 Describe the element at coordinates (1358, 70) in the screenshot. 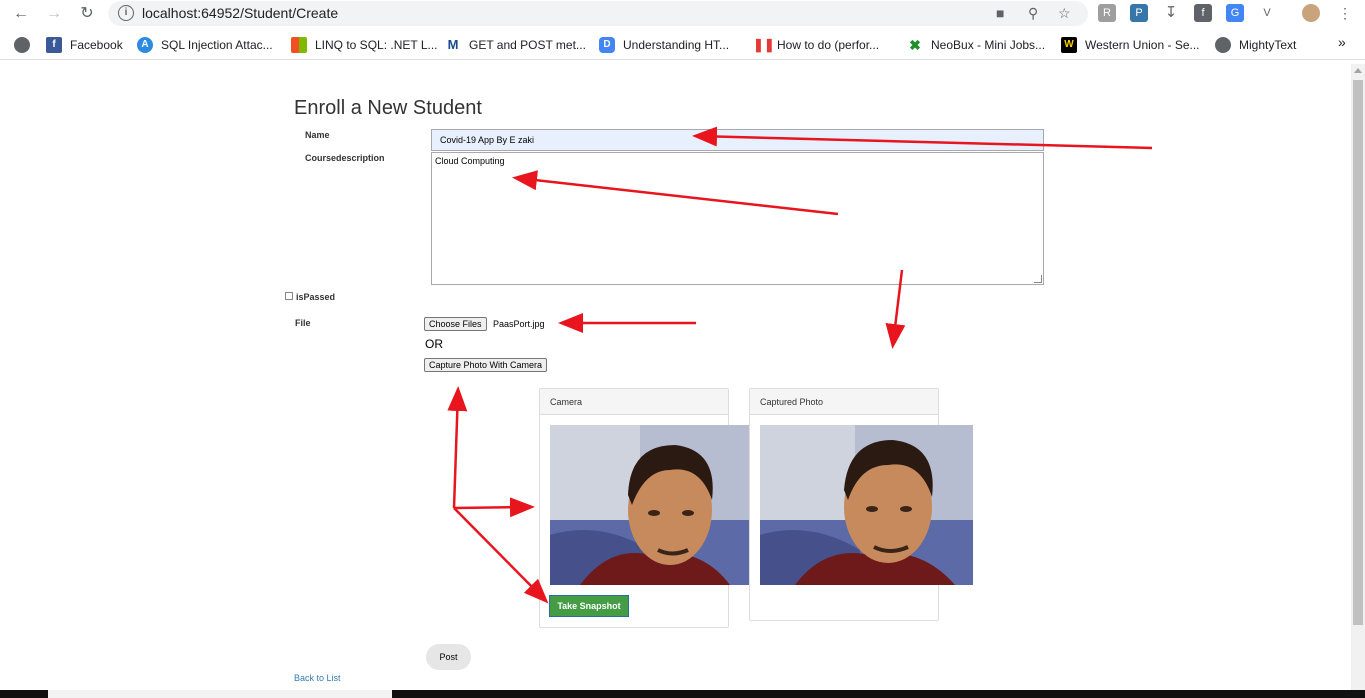

I see `scroll-up-icon` at that location.